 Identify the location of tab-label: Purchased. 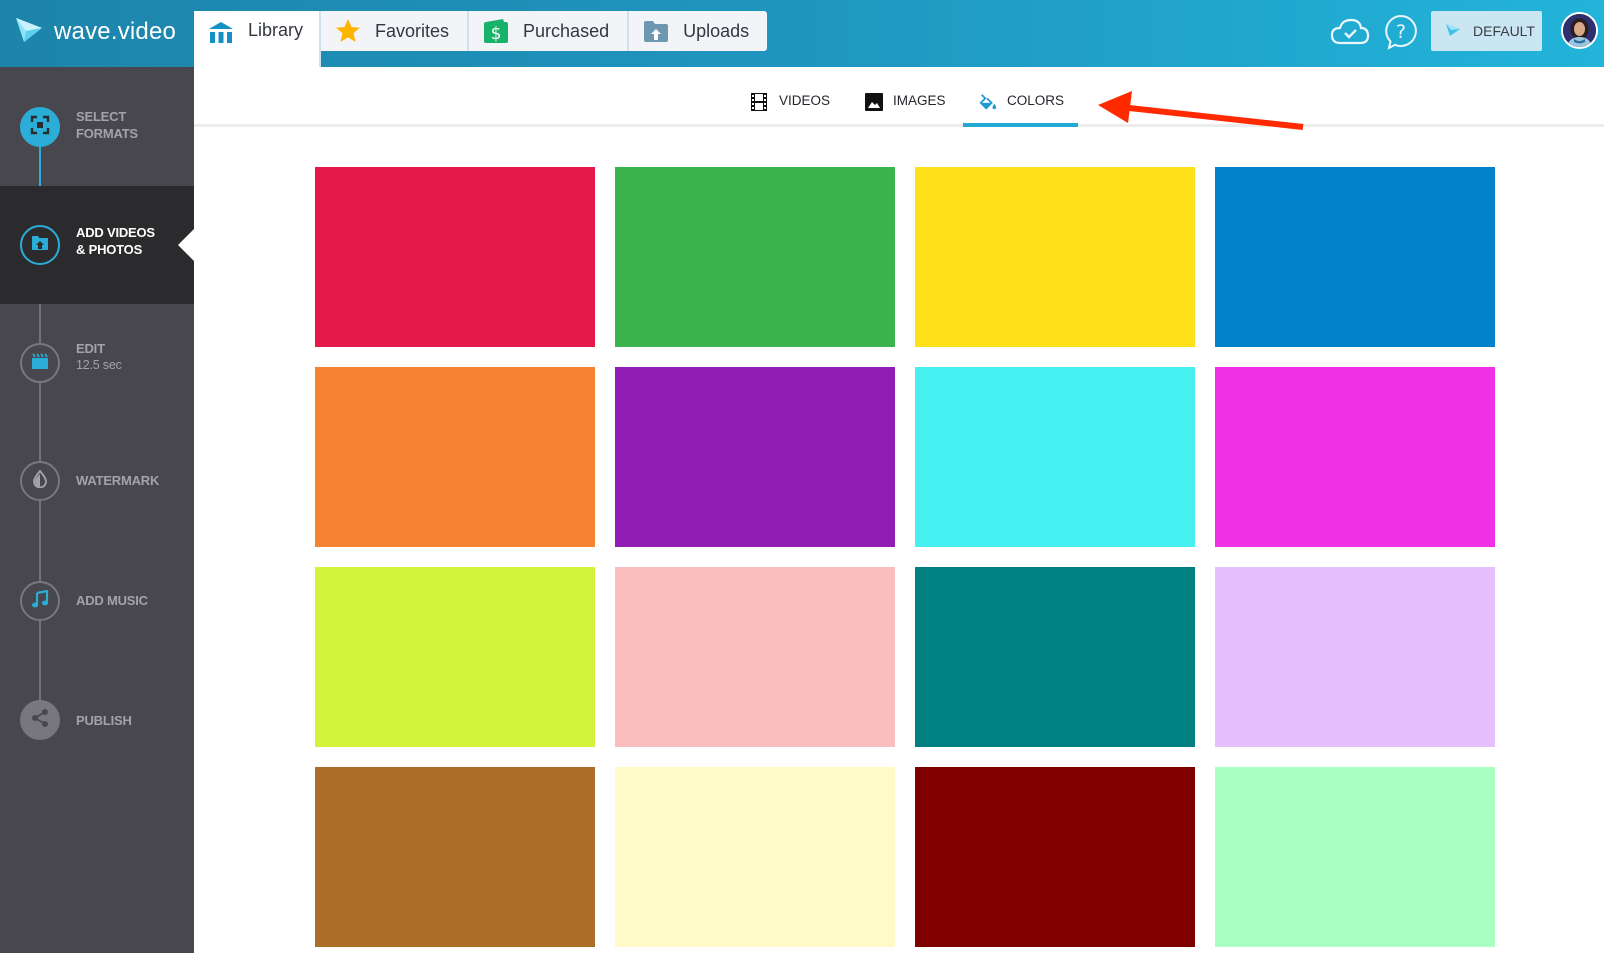
(566, 30).